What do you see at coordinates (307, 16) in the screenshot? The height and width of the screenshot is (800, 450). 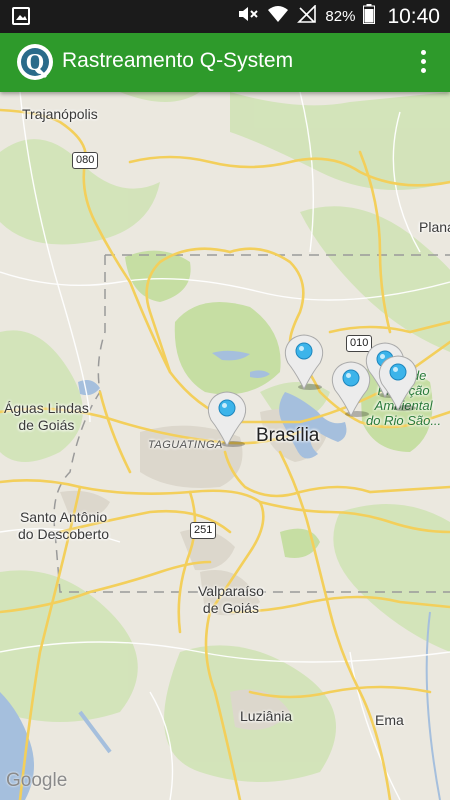 I see `no-signal-icon` at bounding box center [307, 16].